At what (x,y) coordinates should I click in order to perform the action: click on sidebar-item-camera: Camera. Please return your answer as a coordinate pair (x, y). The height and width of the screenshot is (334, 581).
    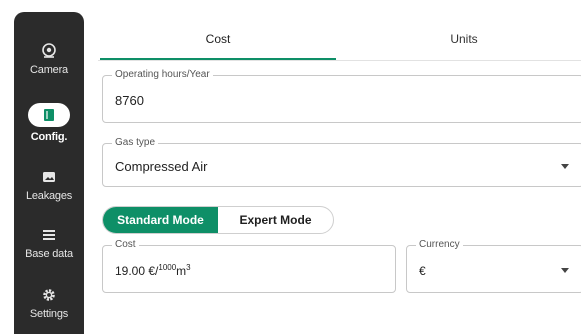
    Looking at the image, I should click on (49, 59).